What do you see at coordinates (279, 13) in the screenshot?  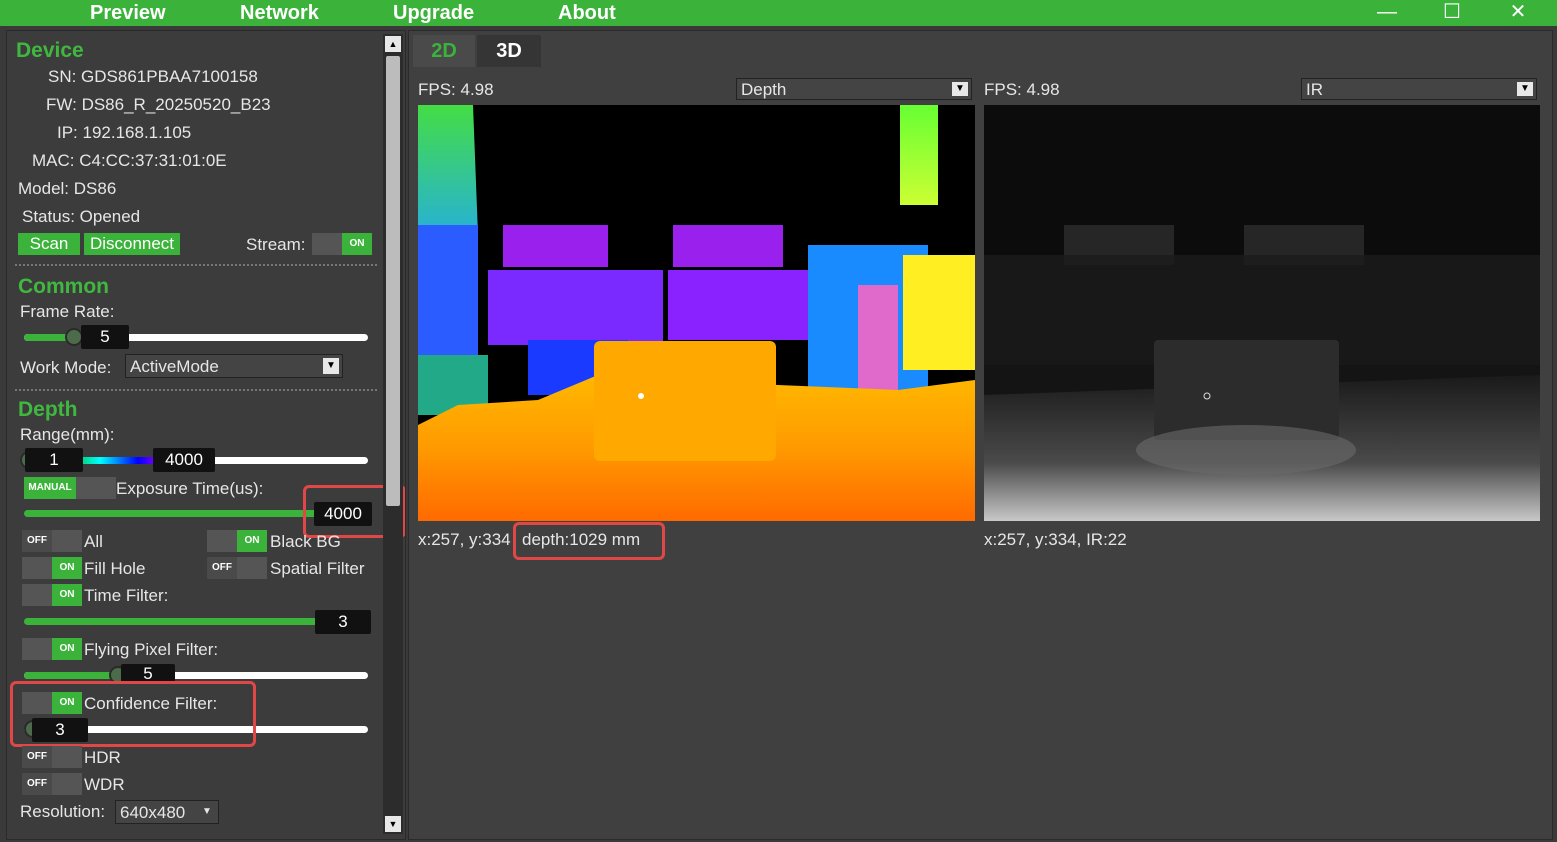 I see `menu-network: Network` at bounding box center [279, 13].